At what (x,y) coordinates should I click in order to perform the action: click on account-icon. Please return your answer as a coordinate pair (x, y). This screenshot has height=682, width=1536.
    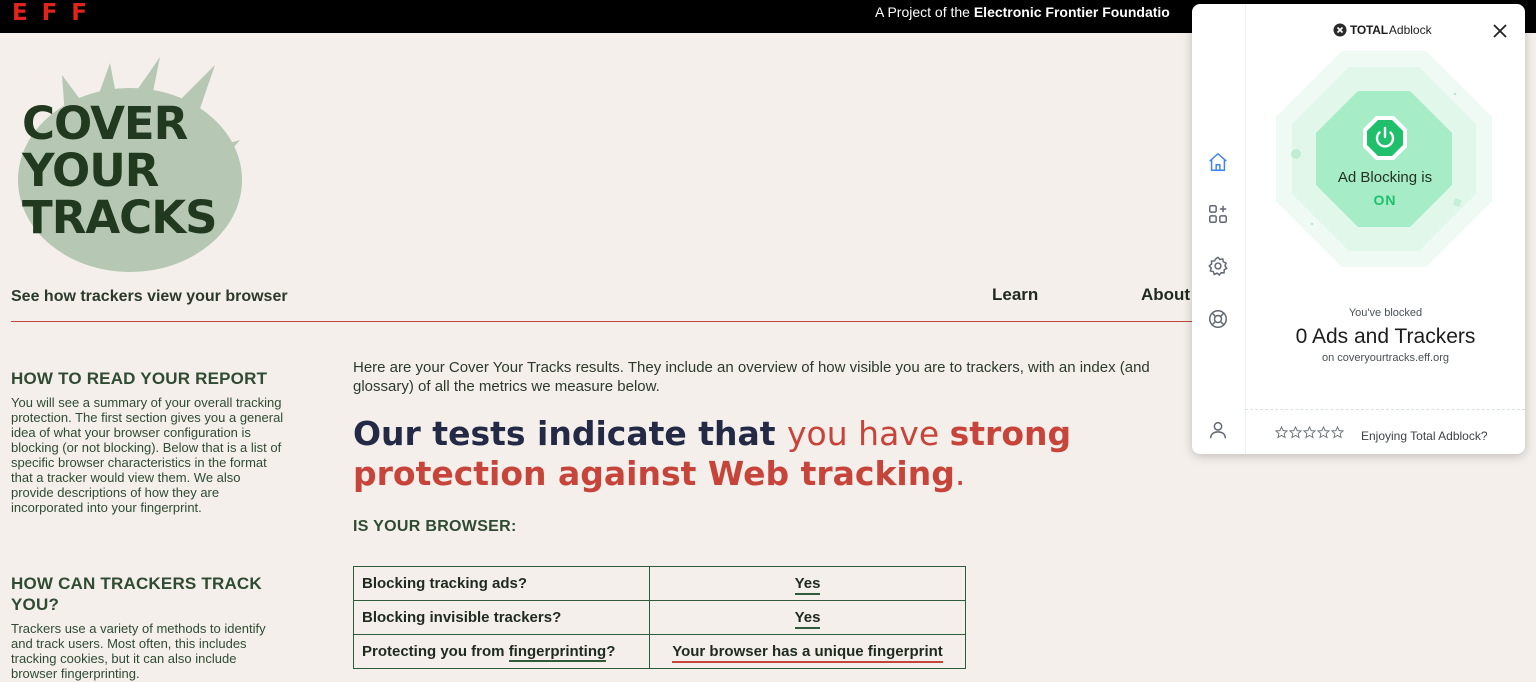
    Looking at the image, I should click on (1218, 430).